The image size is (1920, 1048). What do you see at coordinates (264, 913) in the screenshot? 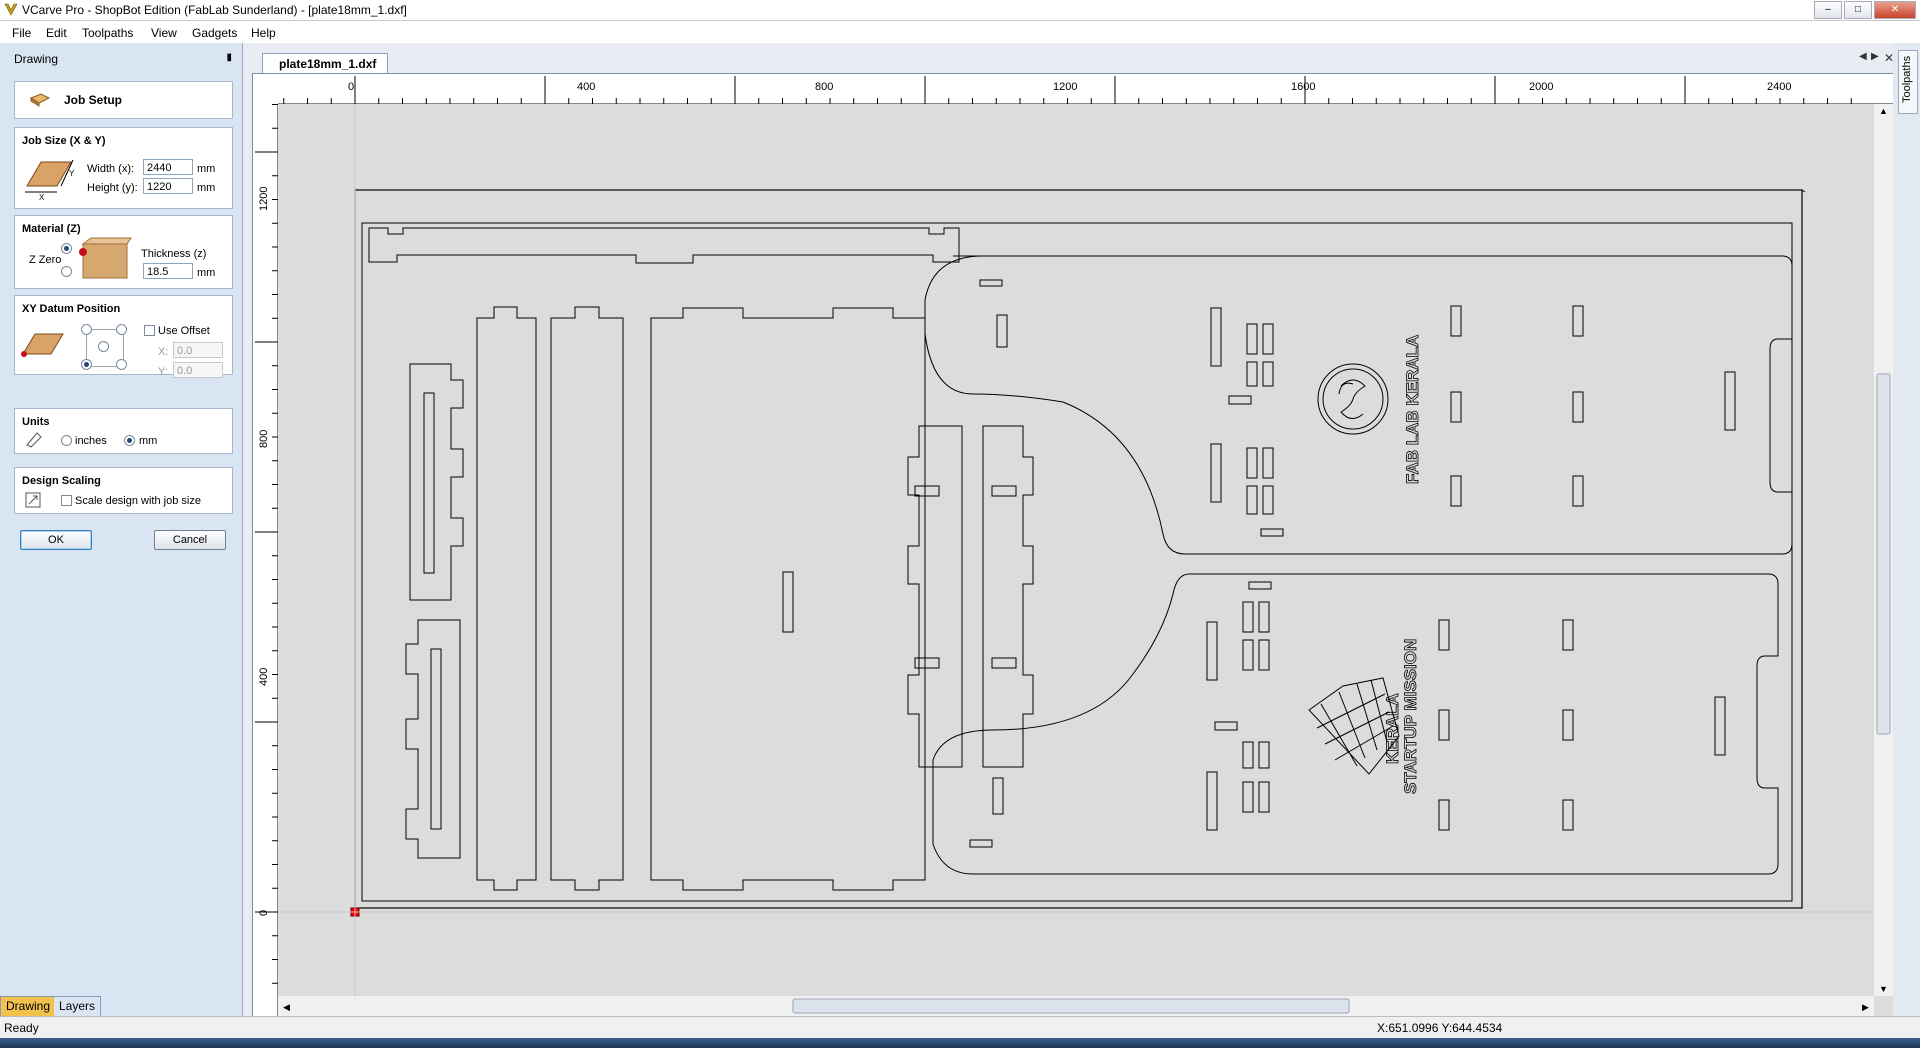
I see `ruler-left-label: 0` at bounding box center [264, 913].